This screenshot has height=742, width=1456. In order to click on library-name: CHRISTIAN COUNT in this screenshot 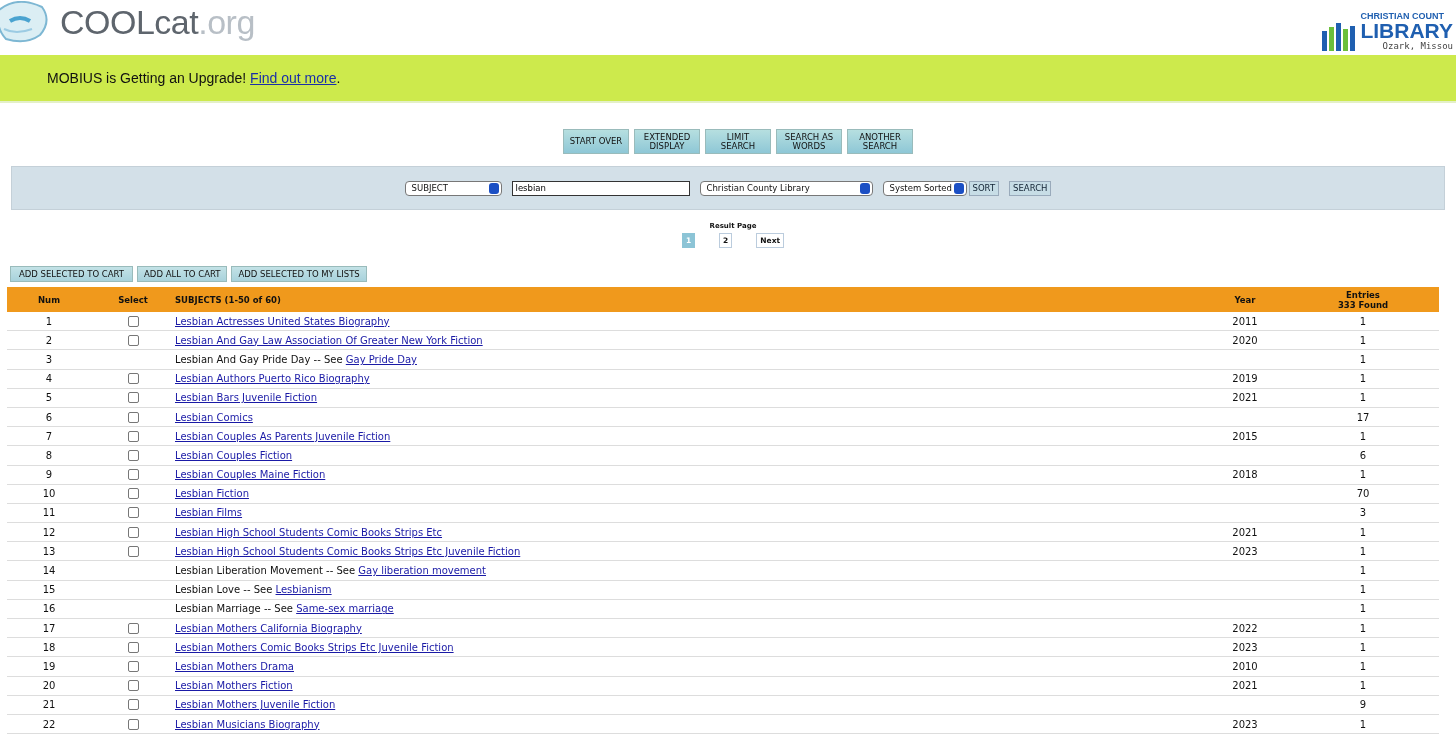, I will do `click(1402, 15)`.